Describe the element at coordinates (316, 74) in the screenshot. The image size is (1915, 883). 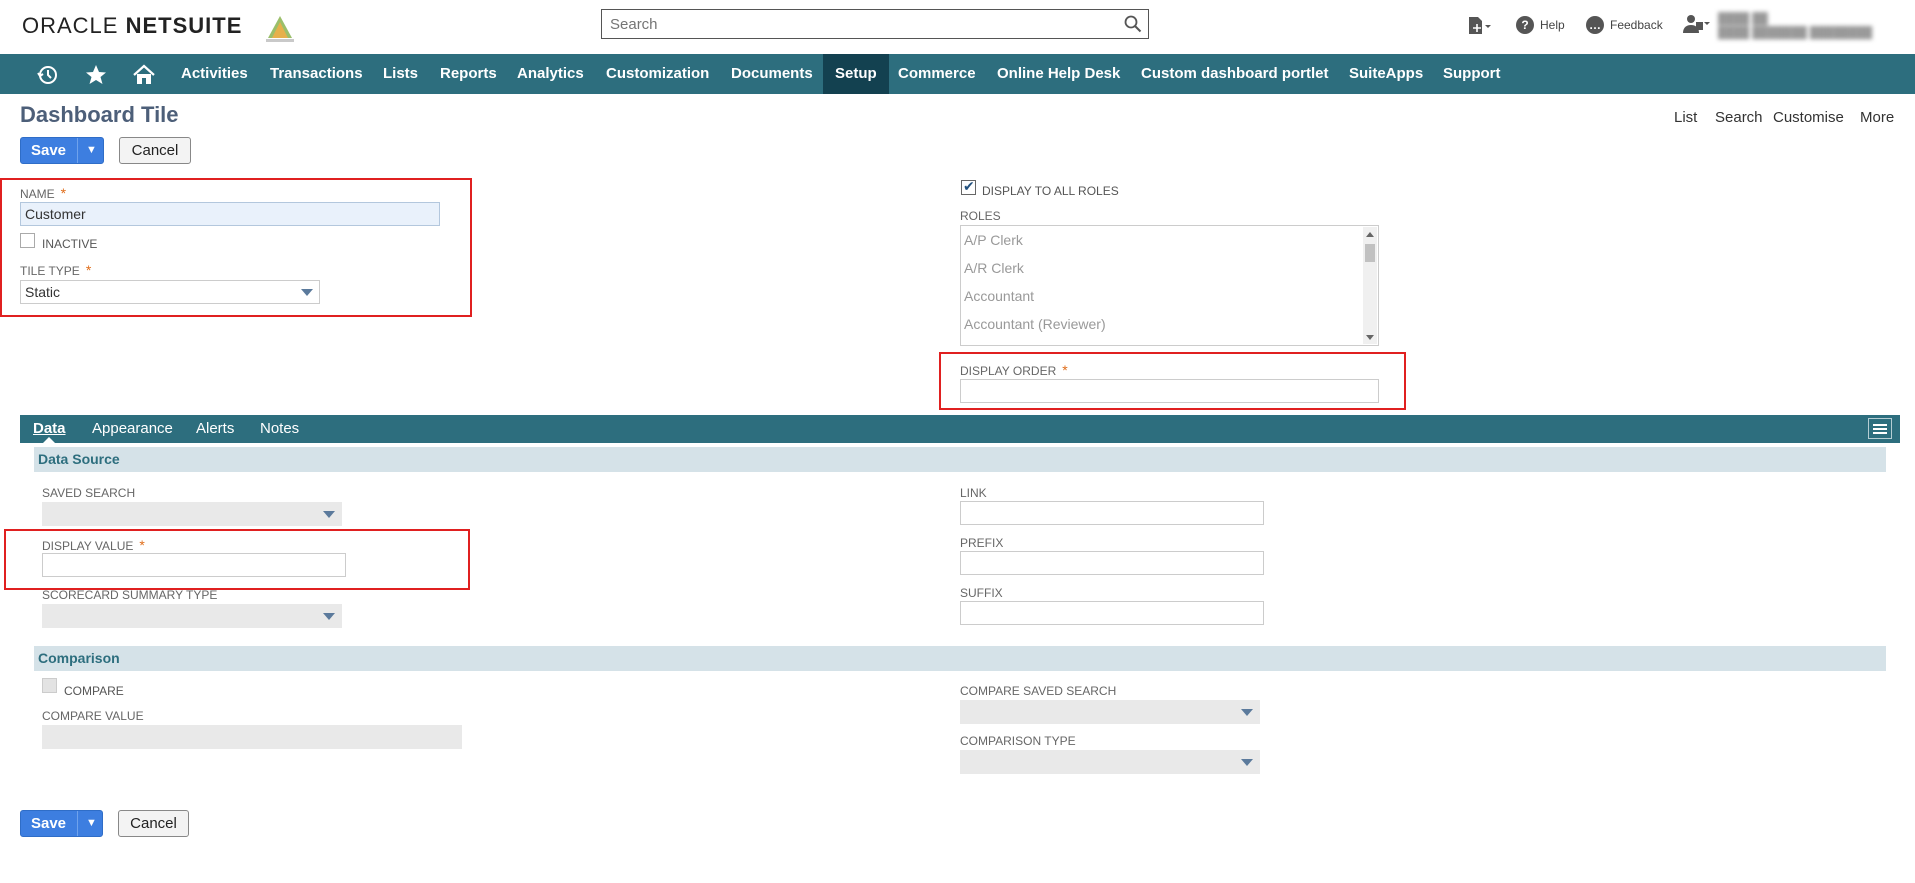
I see `nav-transactions: Transactions` at that location.